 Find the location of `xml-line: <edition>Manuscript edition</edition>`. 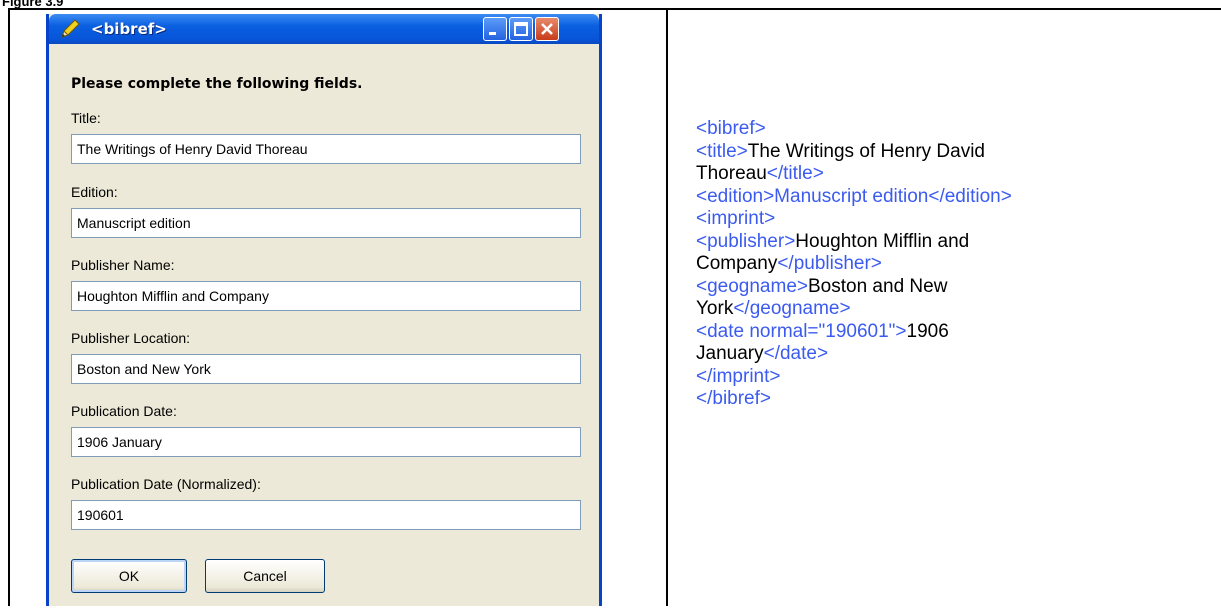

xml-line: <edition>Manuscript edition</edition> is located at coordinates (931, 197).